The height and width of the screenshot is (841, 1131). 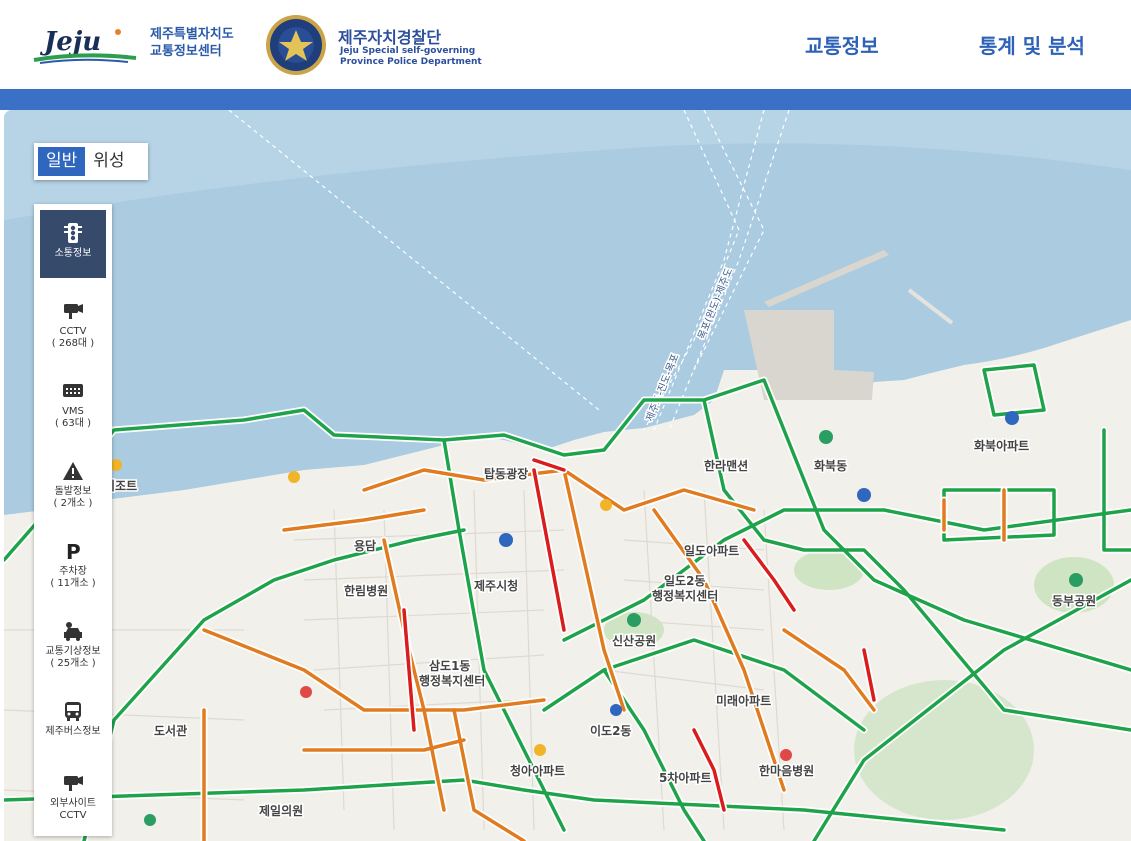 I want to click on header-band, so click(x=565, y=99).